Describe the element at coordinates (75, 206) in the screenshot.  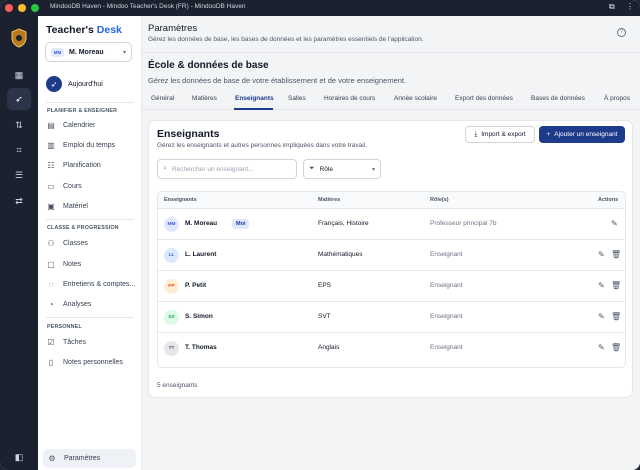
I see `sidebar-item-label: Matériel` at that location.